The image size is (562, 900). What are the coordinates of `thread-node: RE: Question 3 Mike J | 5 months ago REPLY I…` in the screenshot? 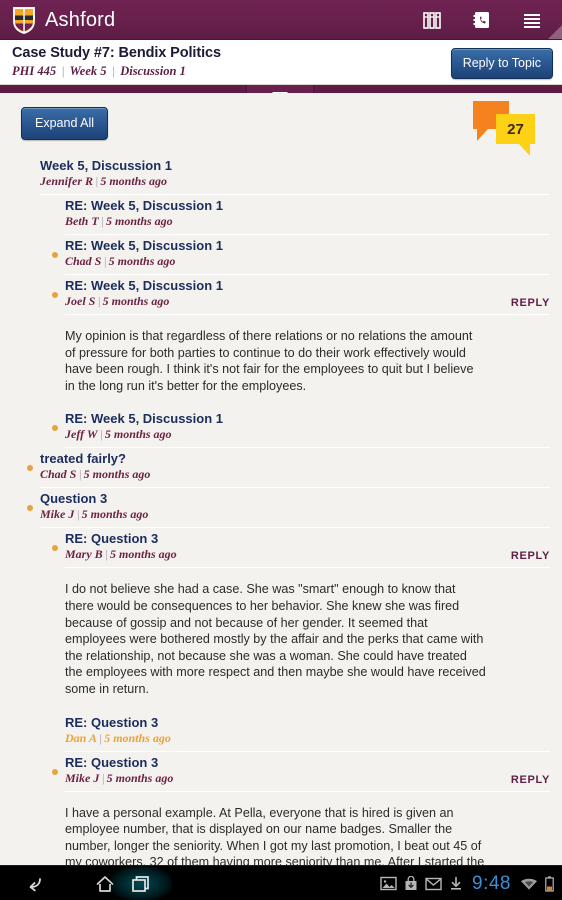 It's located at (301, 808).